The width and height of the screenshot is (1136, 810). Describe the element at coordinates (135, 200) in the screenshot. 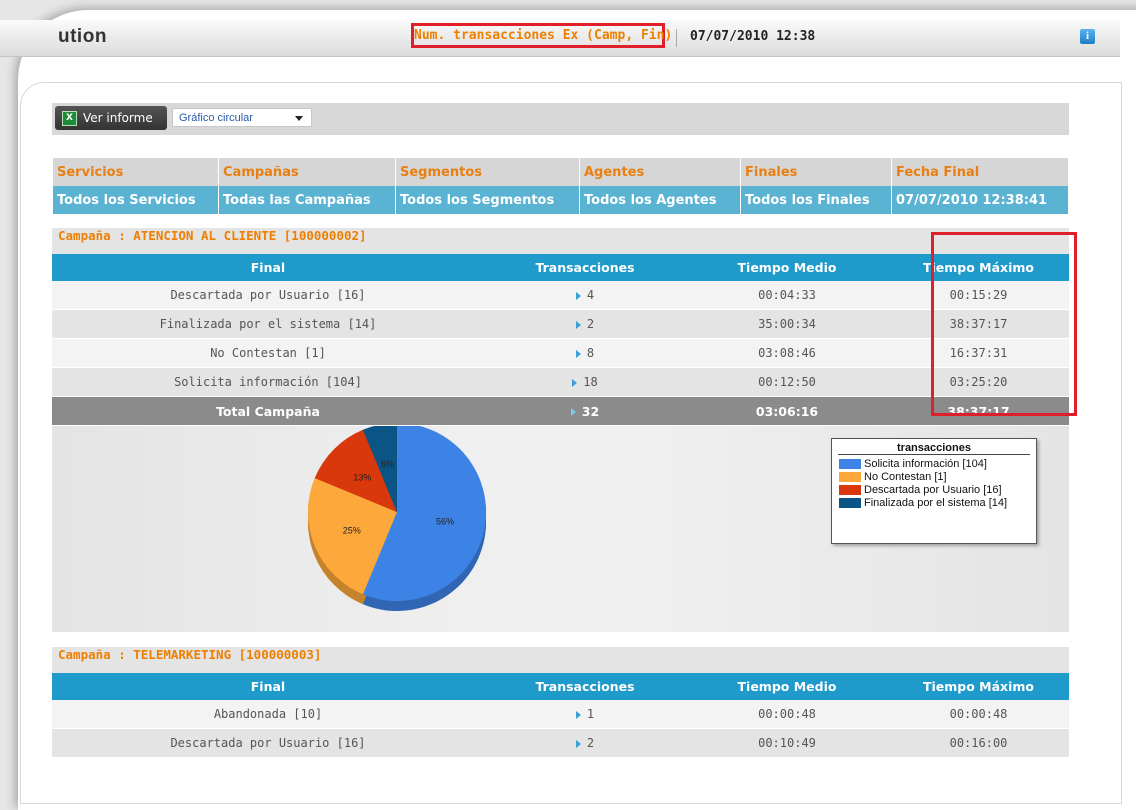

I see `filter-value: Todos los Servicios` at that location.